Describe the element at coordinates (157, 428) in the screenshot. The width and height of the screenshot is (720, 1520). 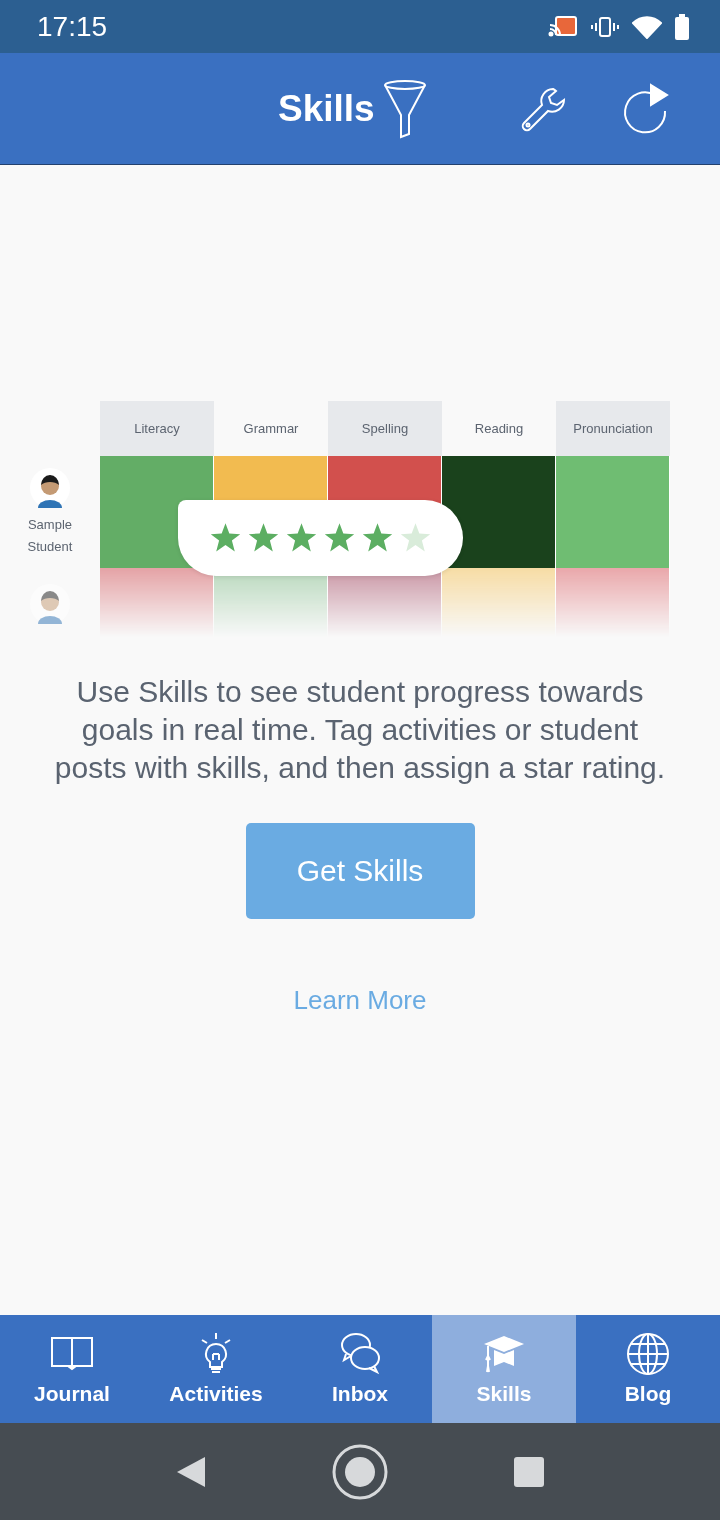
I see `column-header: Literacy` at that location.